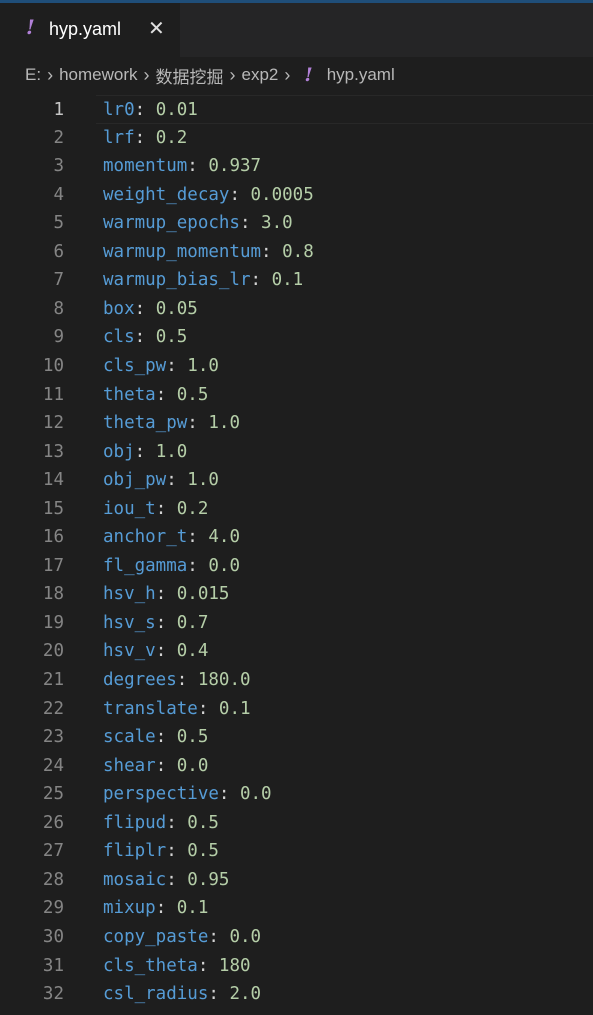 This screenshot has height=1015, width=593. What do you see at coordinates (296, 623) in the screenshot?
I see `code-line: 19 hsv_s: 0.7` at bounding box center [296, 623].